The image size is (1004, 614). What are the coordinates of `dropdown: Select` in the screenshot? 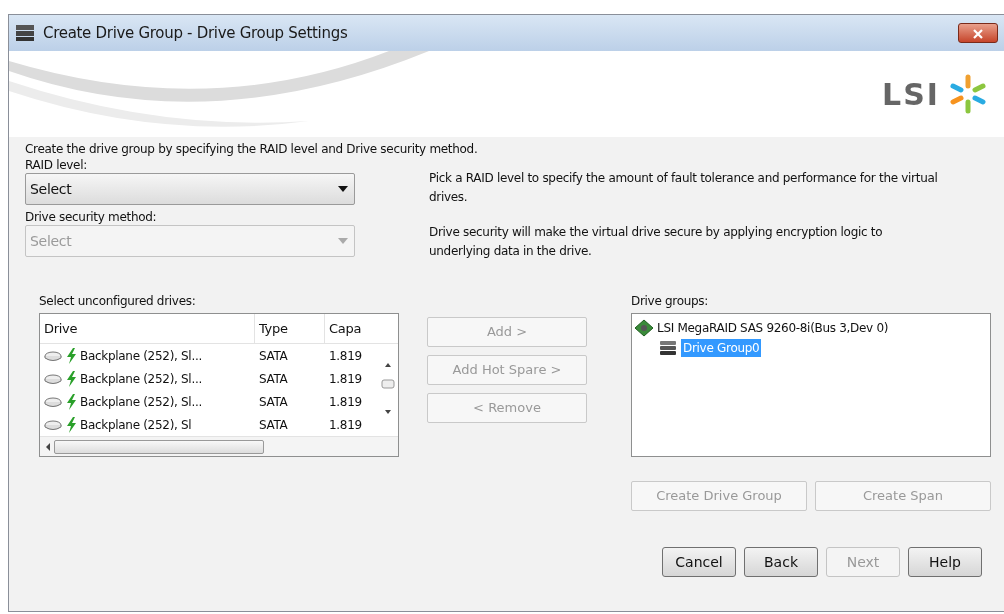 It's located at (190, 189).